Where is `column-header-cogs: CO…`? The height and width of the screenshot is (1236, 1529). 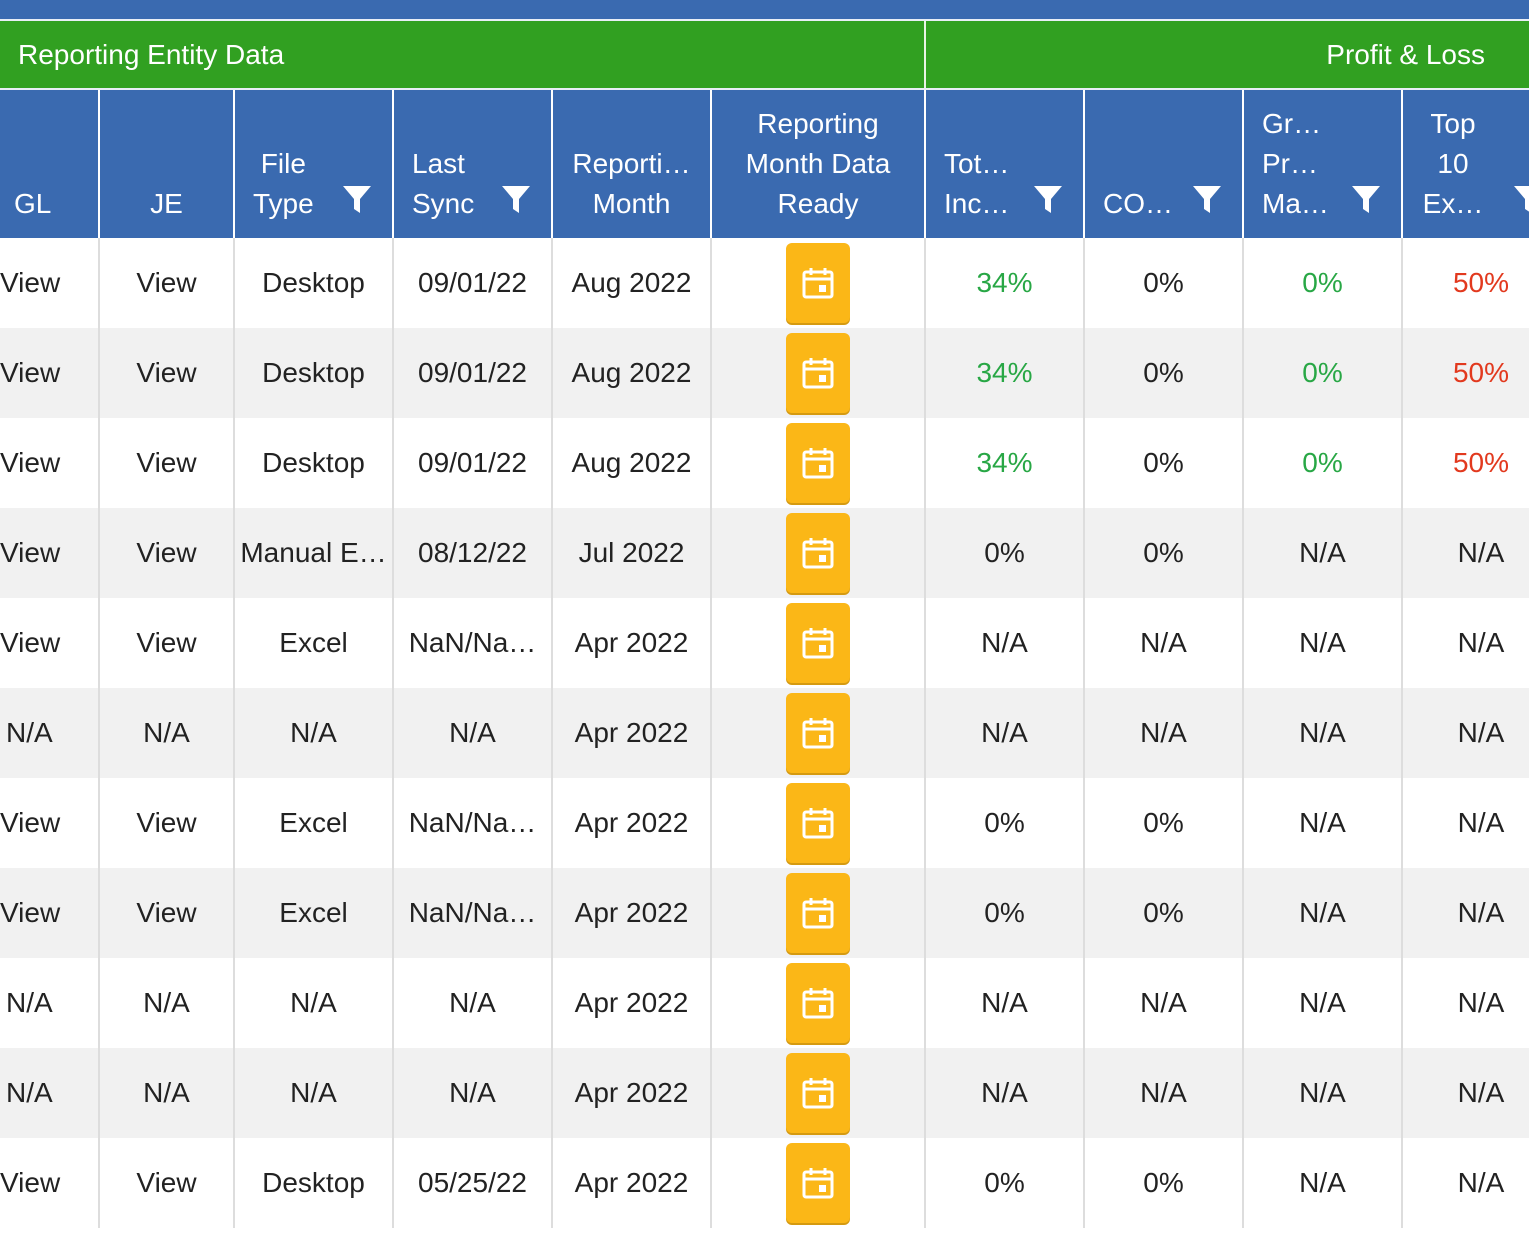 column-header-cogs: CO… is located at coordinates (1164, 164).